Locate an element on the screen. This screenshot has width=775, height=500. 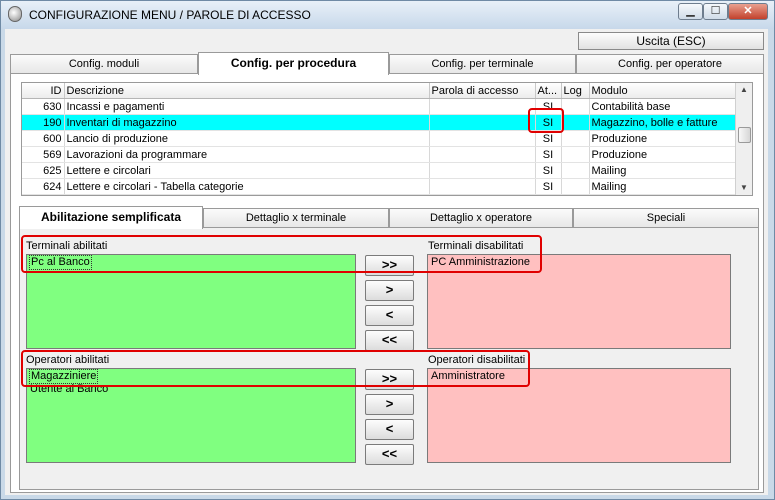
cell-id: 624 is located at coordinates (43, 186).